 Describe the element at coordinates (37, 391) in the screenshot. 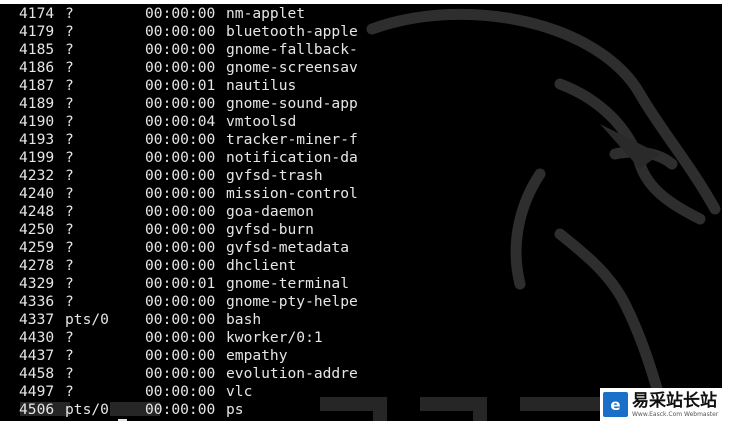

I see `process-pid: 4497` at that location.